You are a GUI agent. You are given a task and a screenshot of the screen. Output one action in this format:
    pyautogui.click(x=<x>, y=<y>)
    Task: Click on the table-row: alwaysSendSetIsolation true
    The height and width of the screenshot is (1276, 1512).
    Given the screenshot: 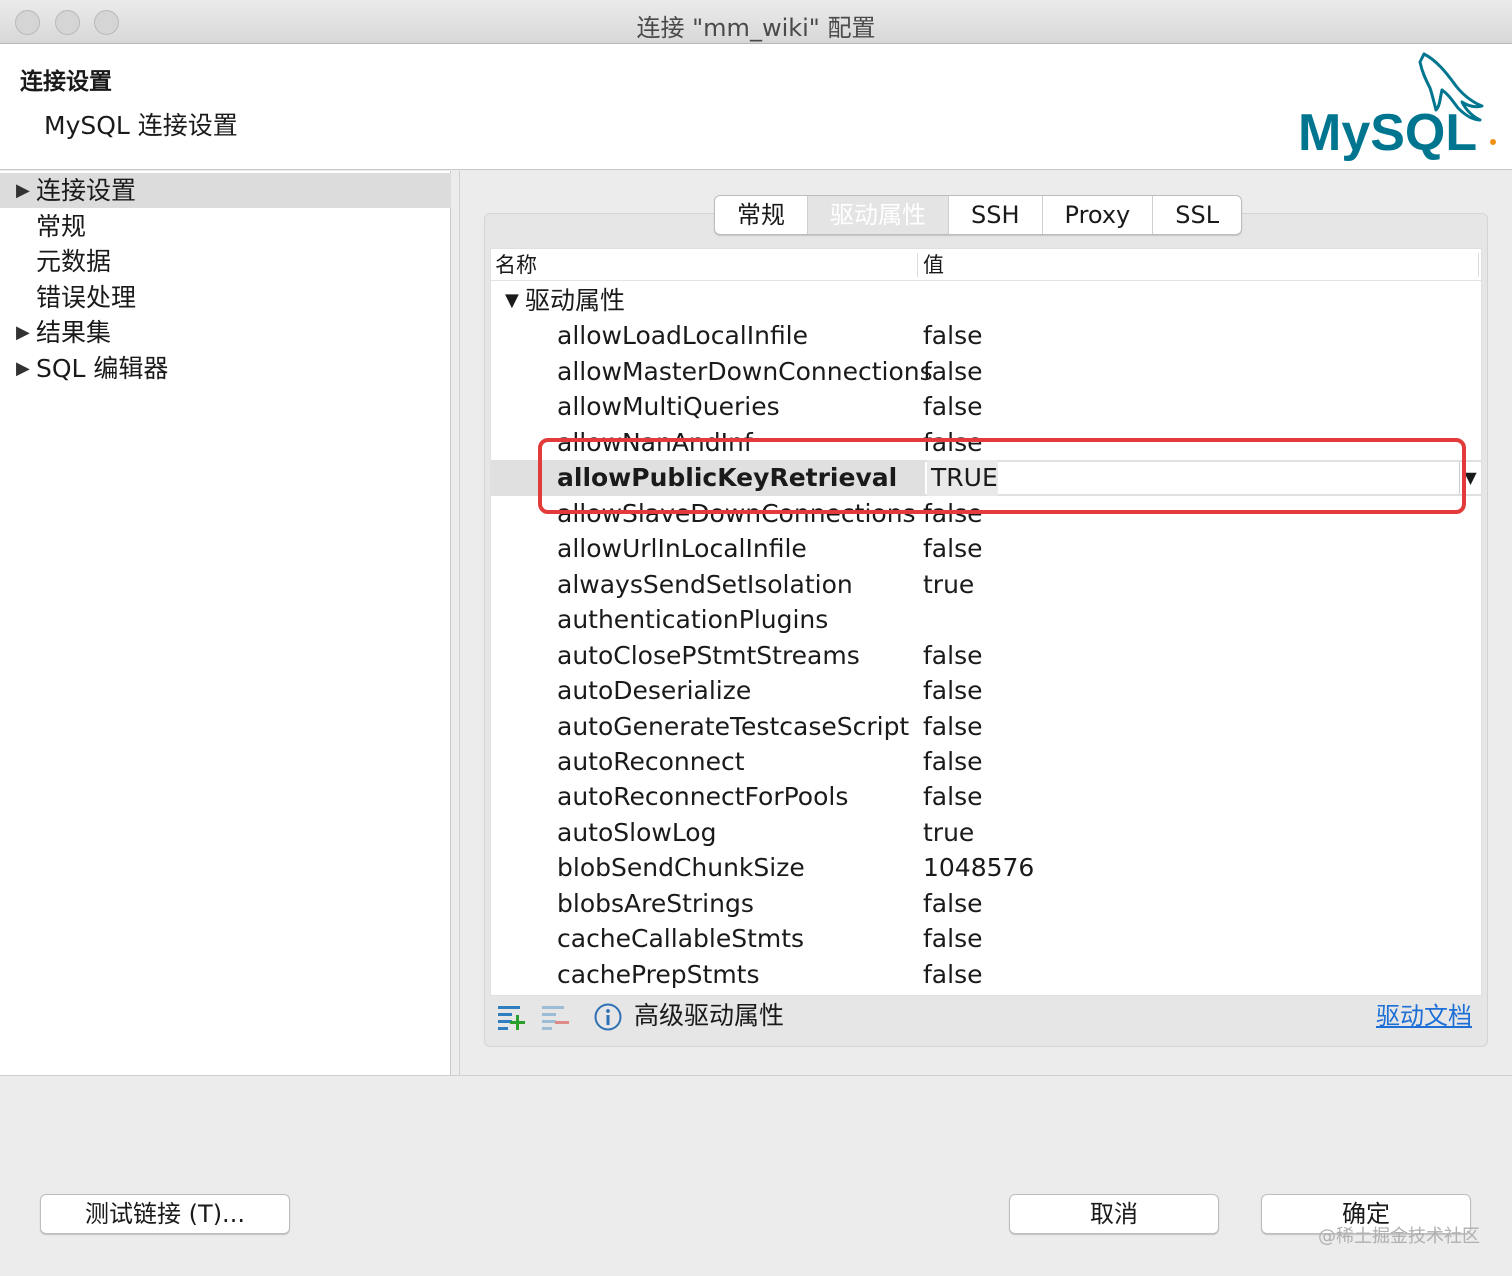 What is the action you would take?
    pyautogui.click(x=986, y=585)
    